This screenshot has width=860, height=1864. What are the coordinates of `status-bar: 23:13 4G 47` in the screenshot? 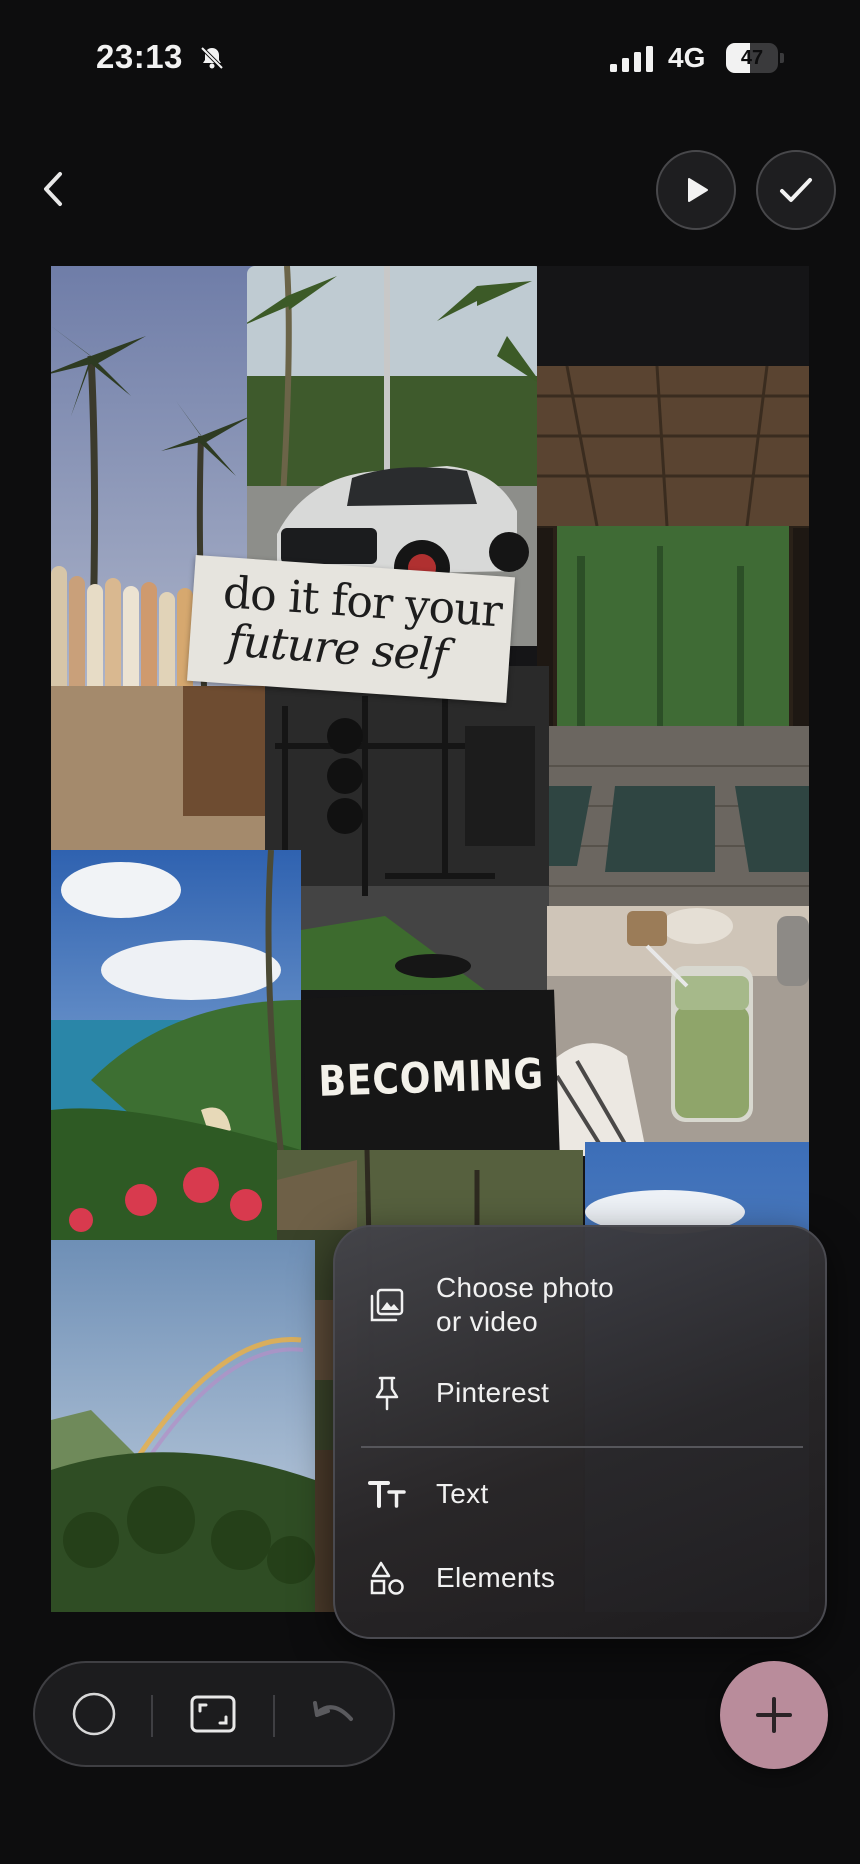 It's located at (430, 59).